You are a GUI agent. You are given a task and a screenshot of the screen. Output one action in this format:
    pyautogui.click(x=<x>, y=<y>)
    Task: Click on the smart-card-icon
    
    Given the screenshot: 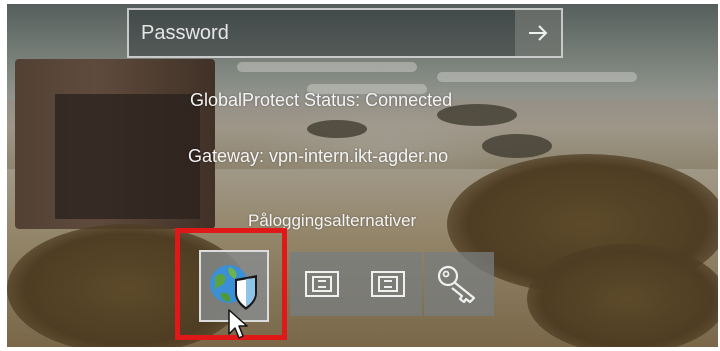 What is the action you would take?
    pyautogui.click(x=322, y=284)
    